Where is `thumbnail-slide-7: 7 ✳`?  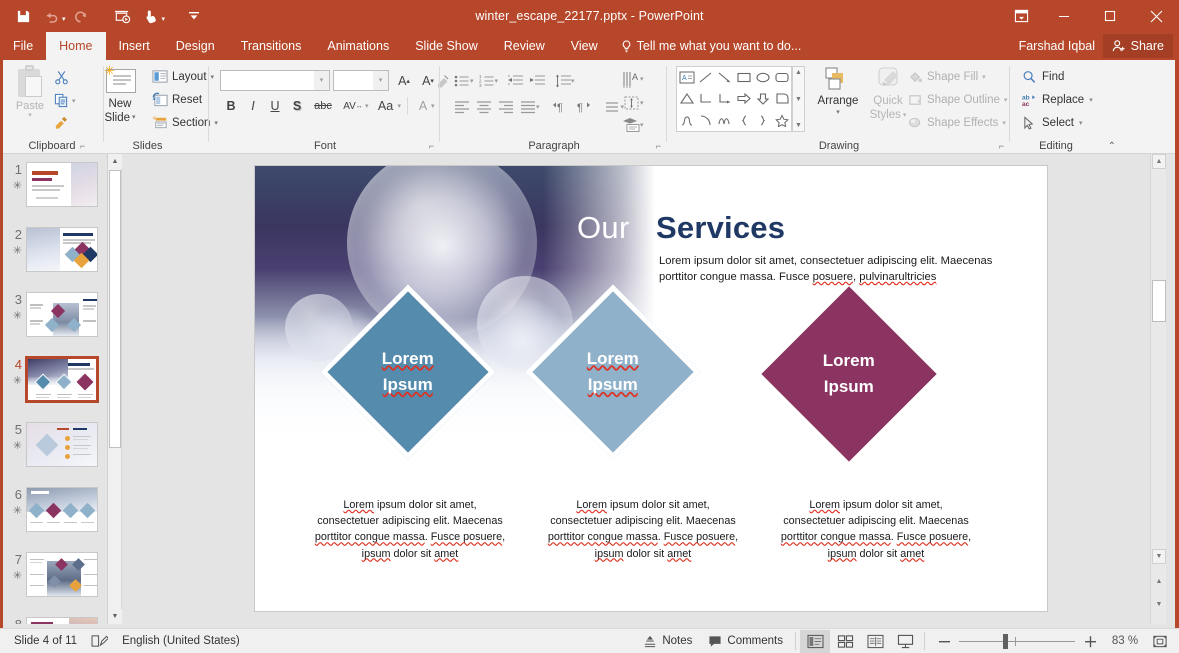
thumbnail-slide-7: 7 ✳ is located at coordinates (53, 582).